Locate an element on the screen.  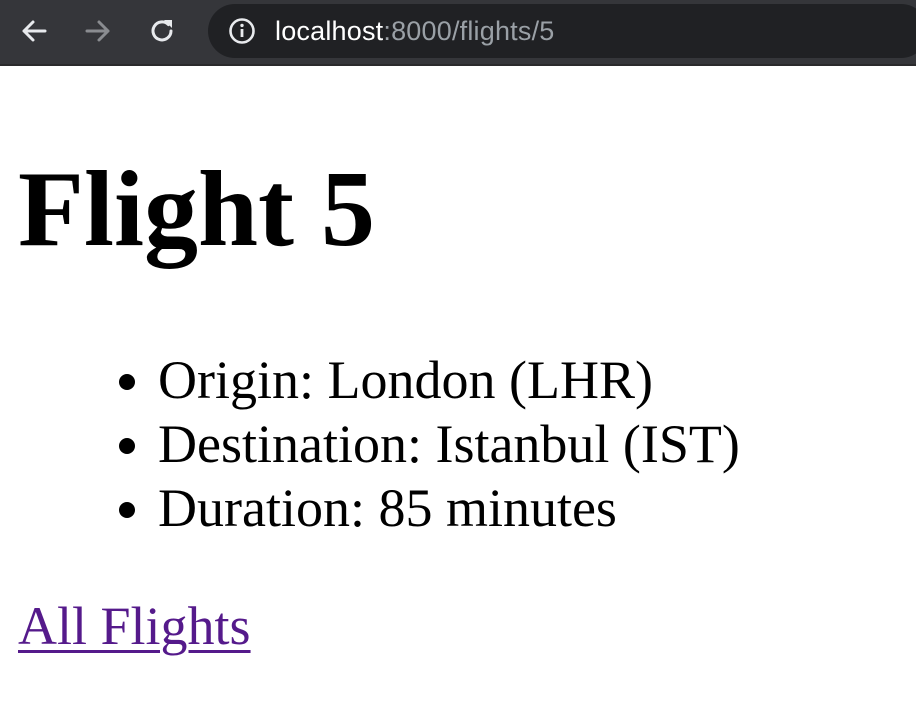
url-text: localhost:8000/flights/5 is located at coordinates (415, 31).